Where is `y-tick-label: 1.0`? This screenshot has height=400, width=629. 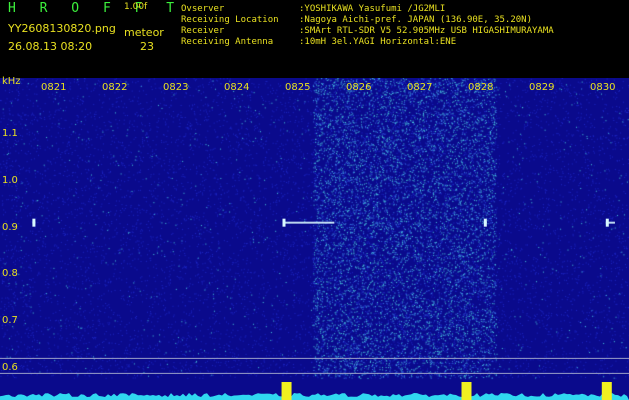 y-tick-label: 1.0 is located at coordinates (10, 180).